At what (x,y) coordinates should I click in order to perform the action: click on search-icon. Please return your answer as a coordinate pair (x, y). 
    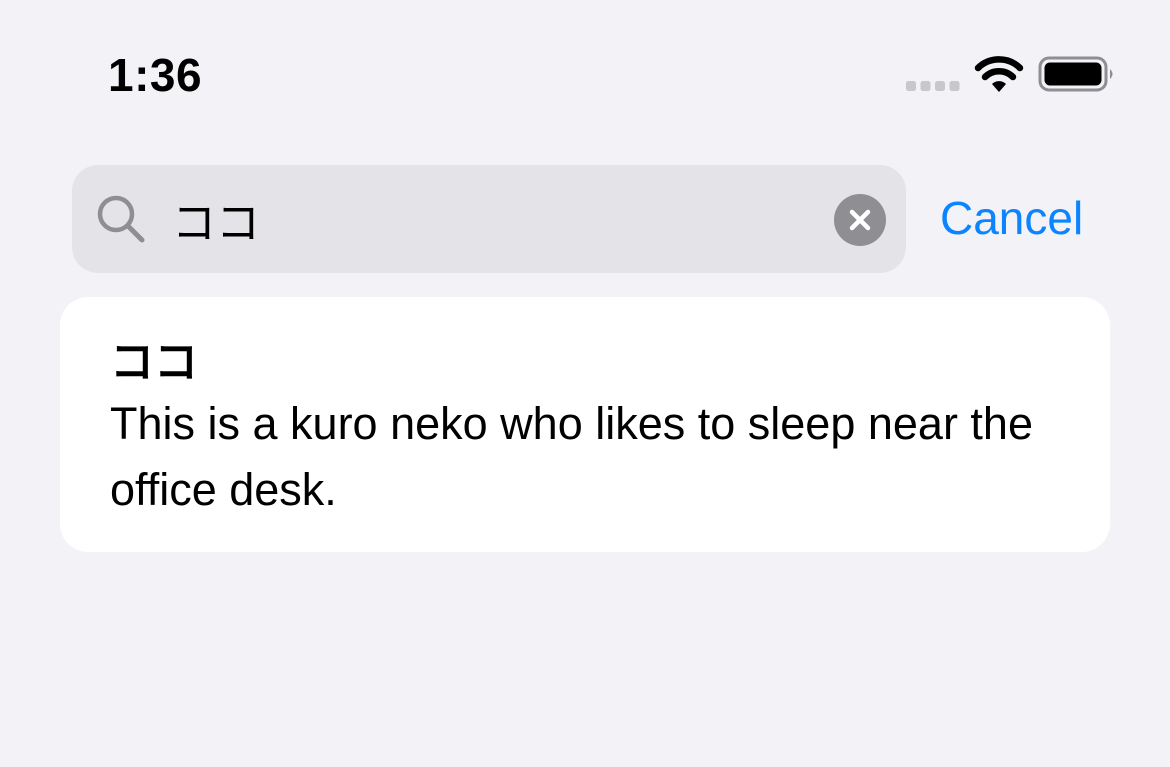
    Looking at the image, I should click on (121, 219).